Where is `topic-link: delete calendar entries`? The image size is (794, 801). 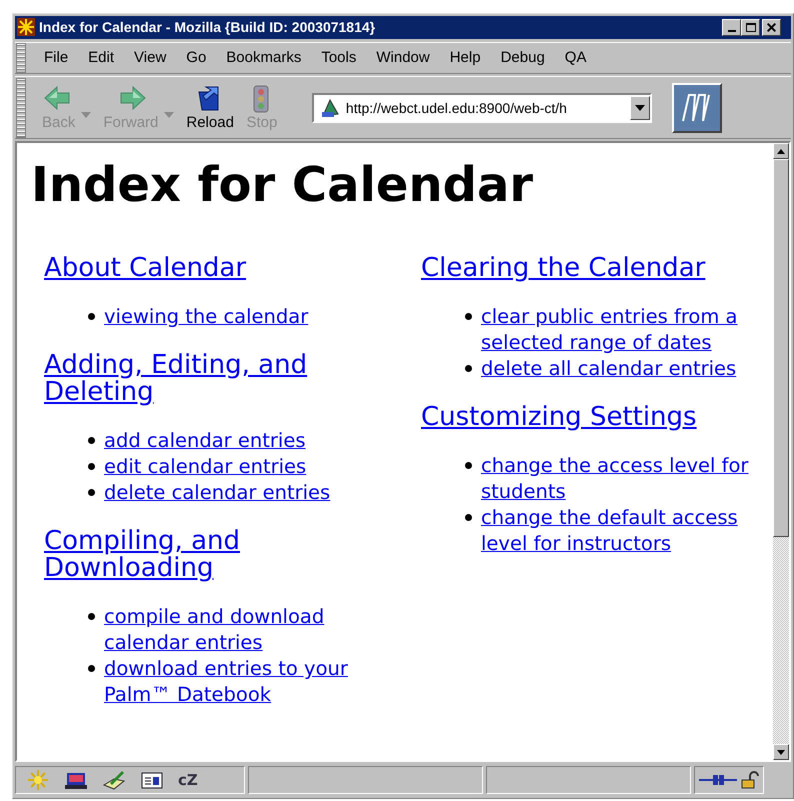 topic-link: delete calendar entries is located at coordinates (217, 493).